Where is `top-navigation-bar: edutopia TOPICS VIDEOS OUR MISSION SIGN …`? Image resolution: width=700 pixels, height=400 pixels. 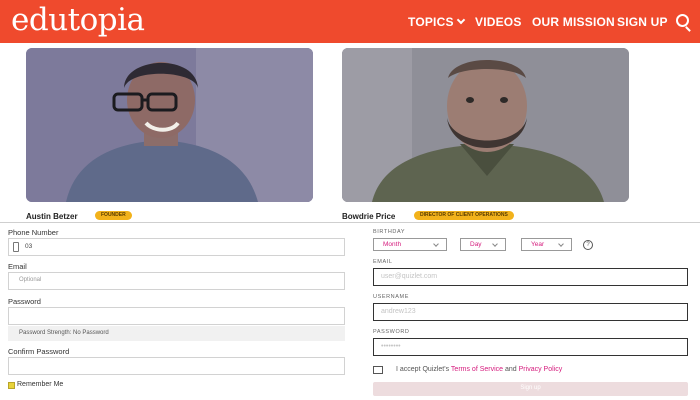
top-navigation-bar: edutopia TOPICS VIDEOS OUR MISSION SIGN … is located at coordinates (350, 21).